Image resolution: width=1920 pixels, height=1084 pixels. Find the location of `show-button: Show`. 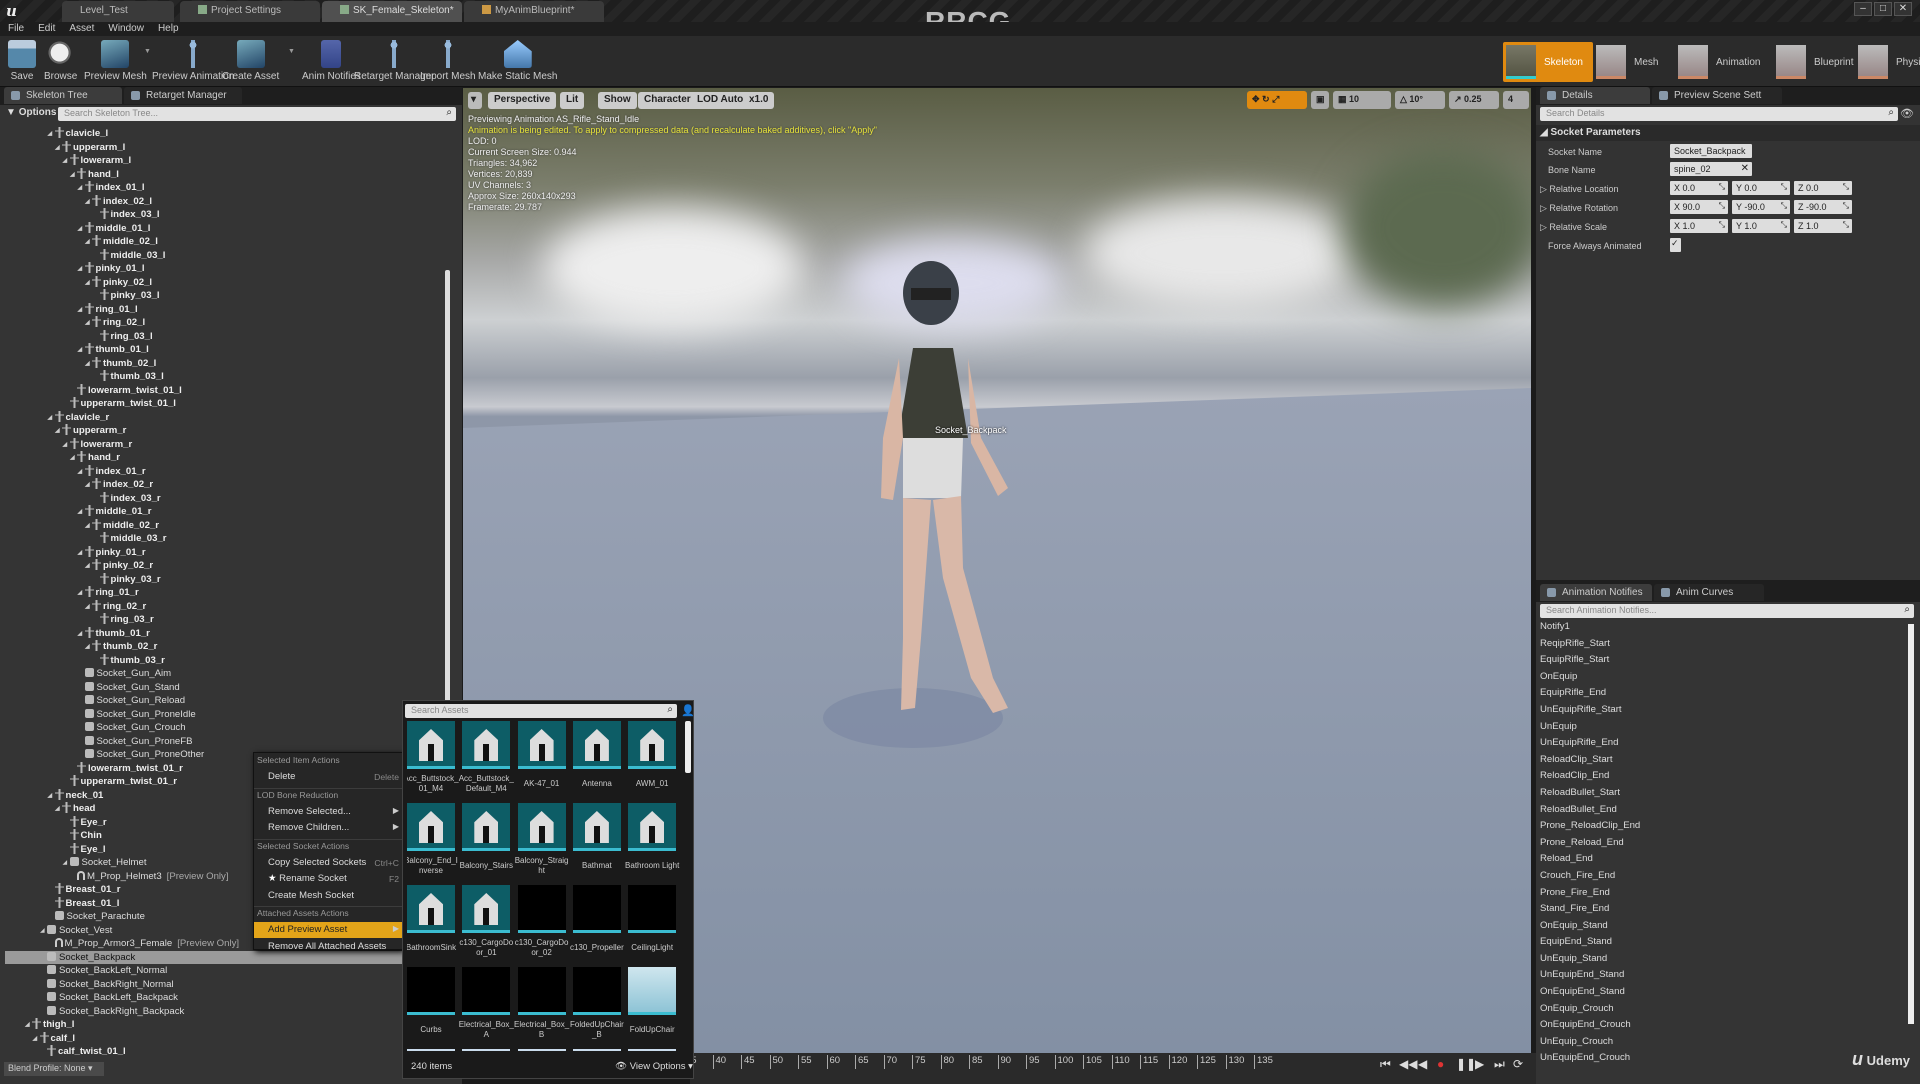

show-button: Show is located at coordinates (617, 100).